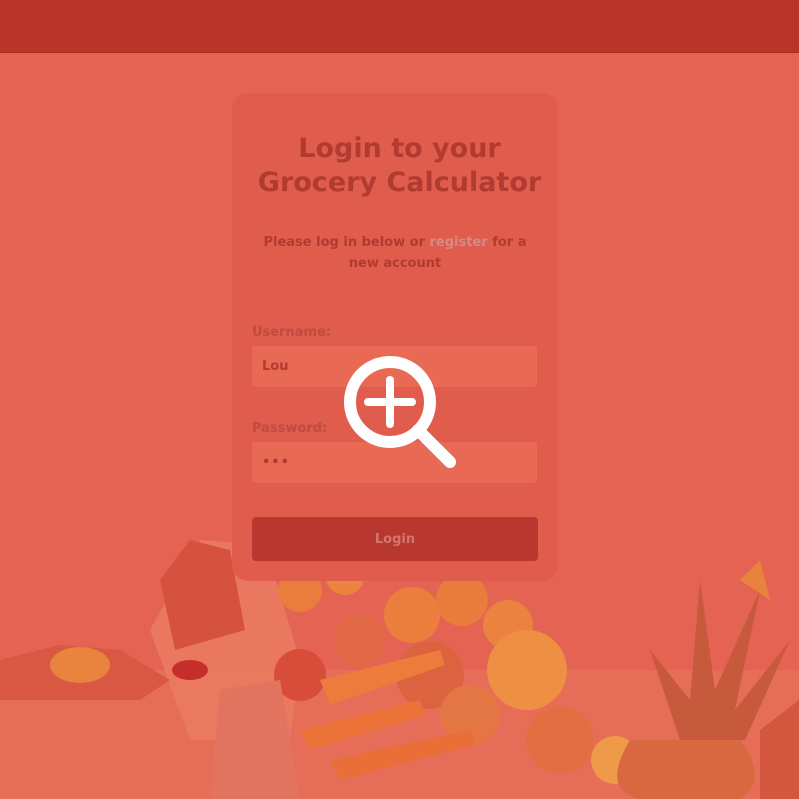  I want to click on title-line-1: Login to your, so click(399, 148).